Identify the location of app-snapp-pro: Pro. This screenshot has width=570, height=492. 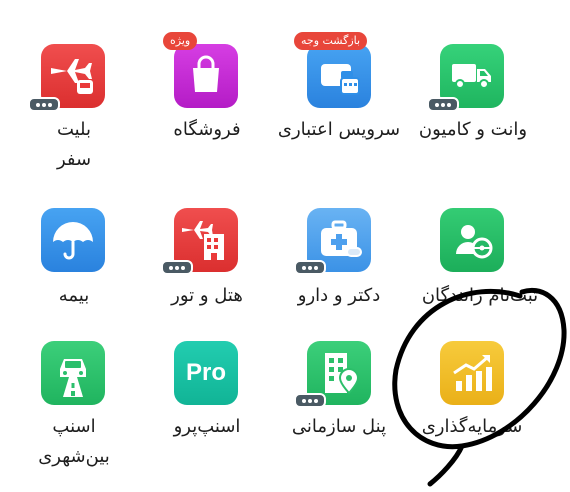
(206, 373).